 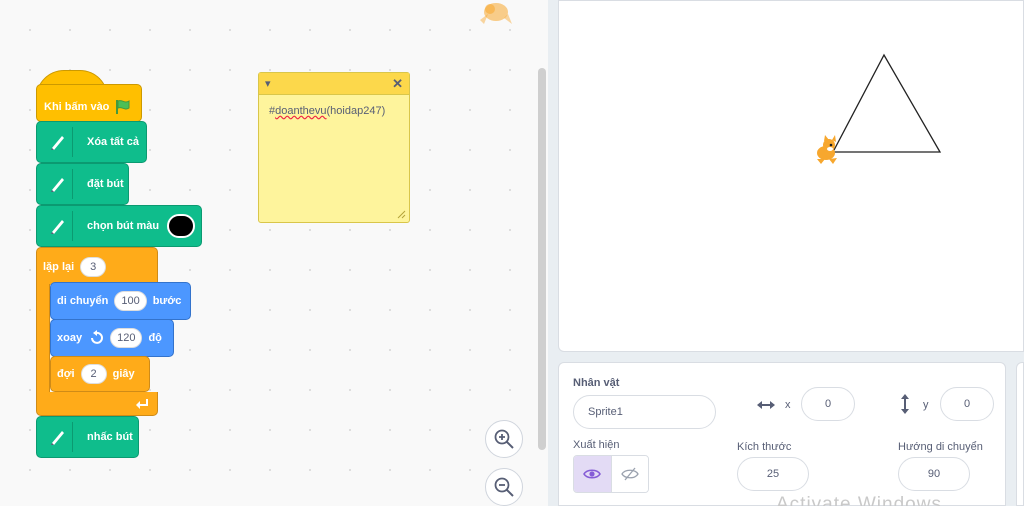 I want to click on x-label: x, so click(x=788, y=405).